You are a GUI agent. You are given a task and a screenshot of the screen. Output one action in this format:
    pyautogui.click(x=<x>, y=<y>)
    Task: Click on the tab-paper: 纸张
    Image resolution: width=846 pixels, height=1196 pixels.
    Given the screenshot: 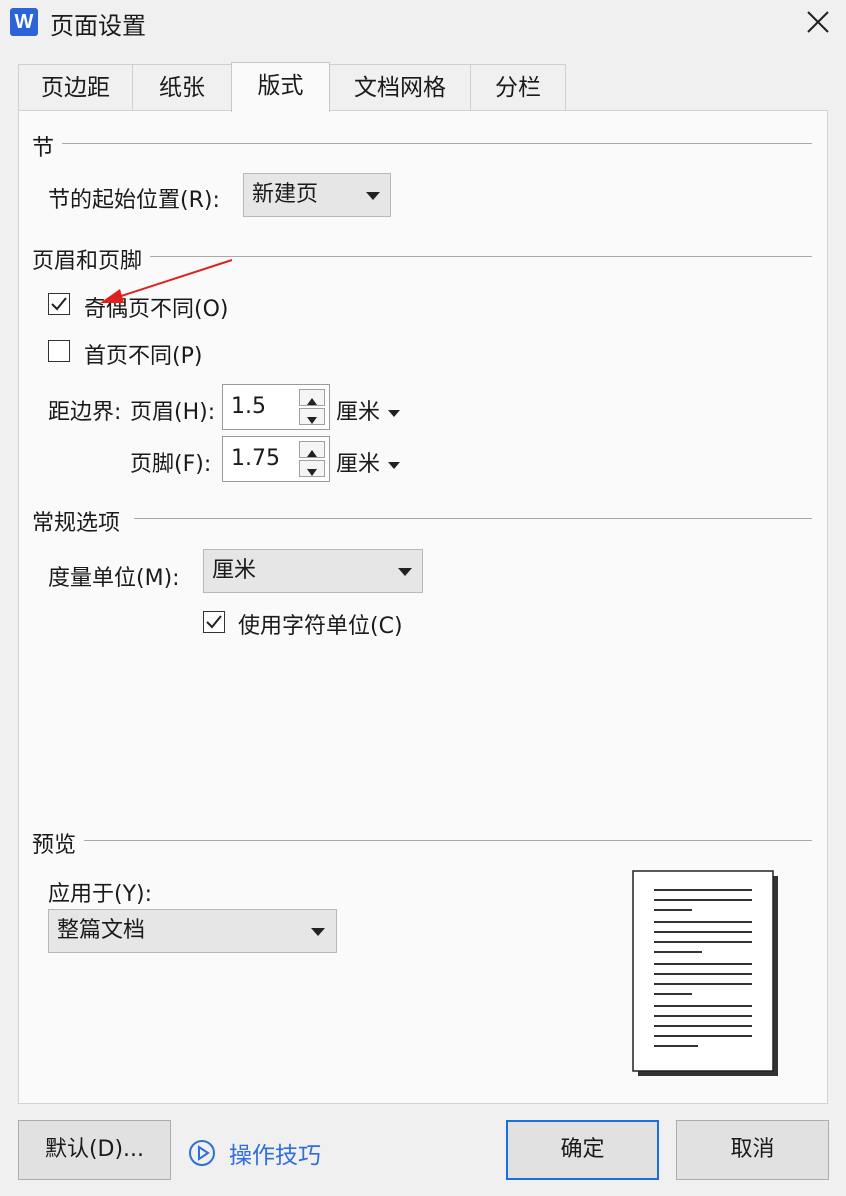 What is the action you would take?
    pyautogui.click(x=182, y=87)
    